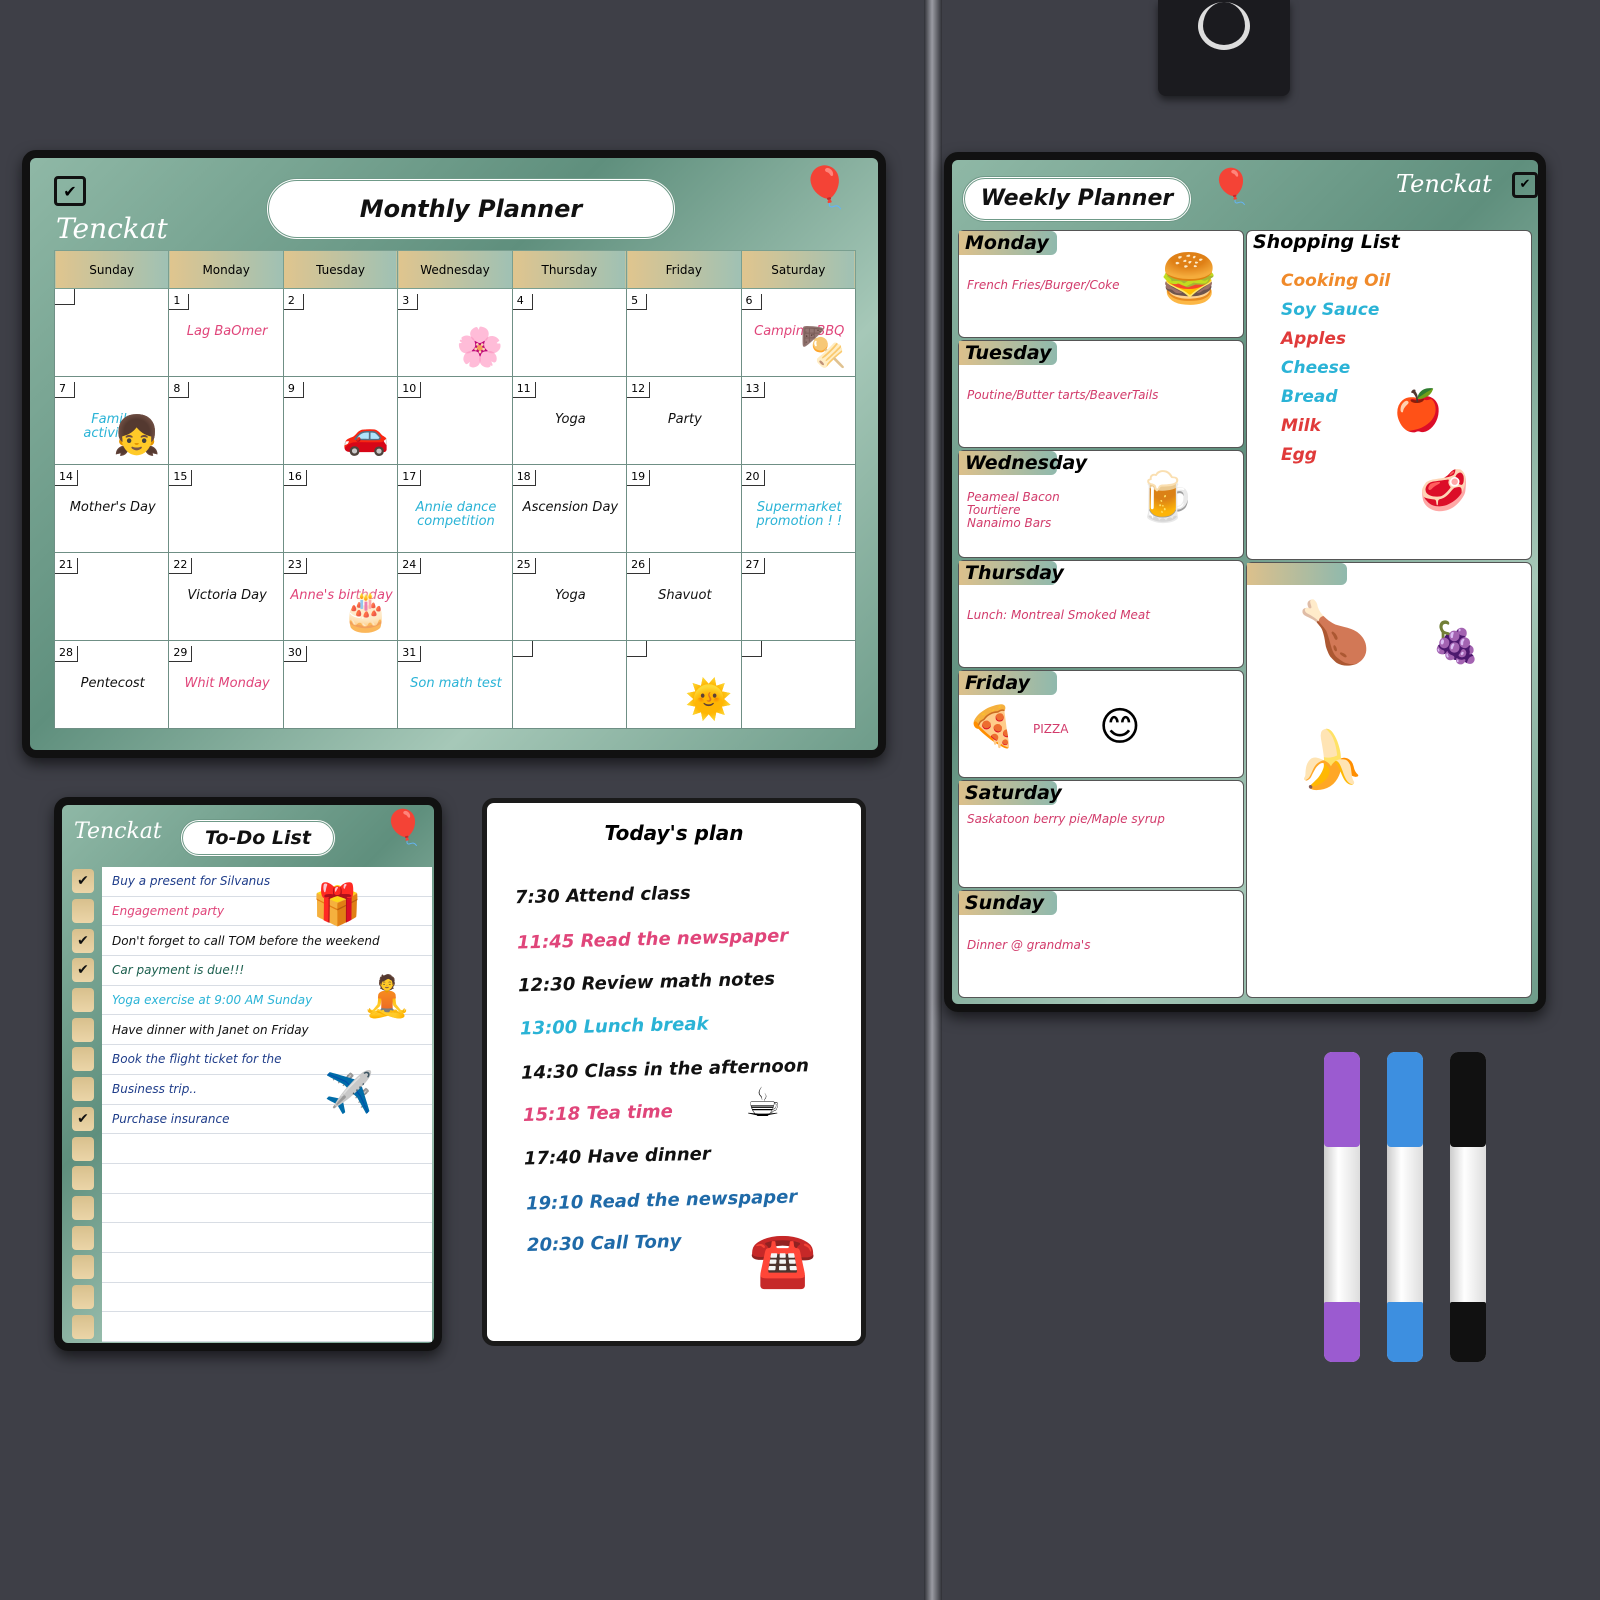 This screenshot has width=1600, height=1600. I want to click on calendar-cell: 29 Whit Monday, so click(226, 684).